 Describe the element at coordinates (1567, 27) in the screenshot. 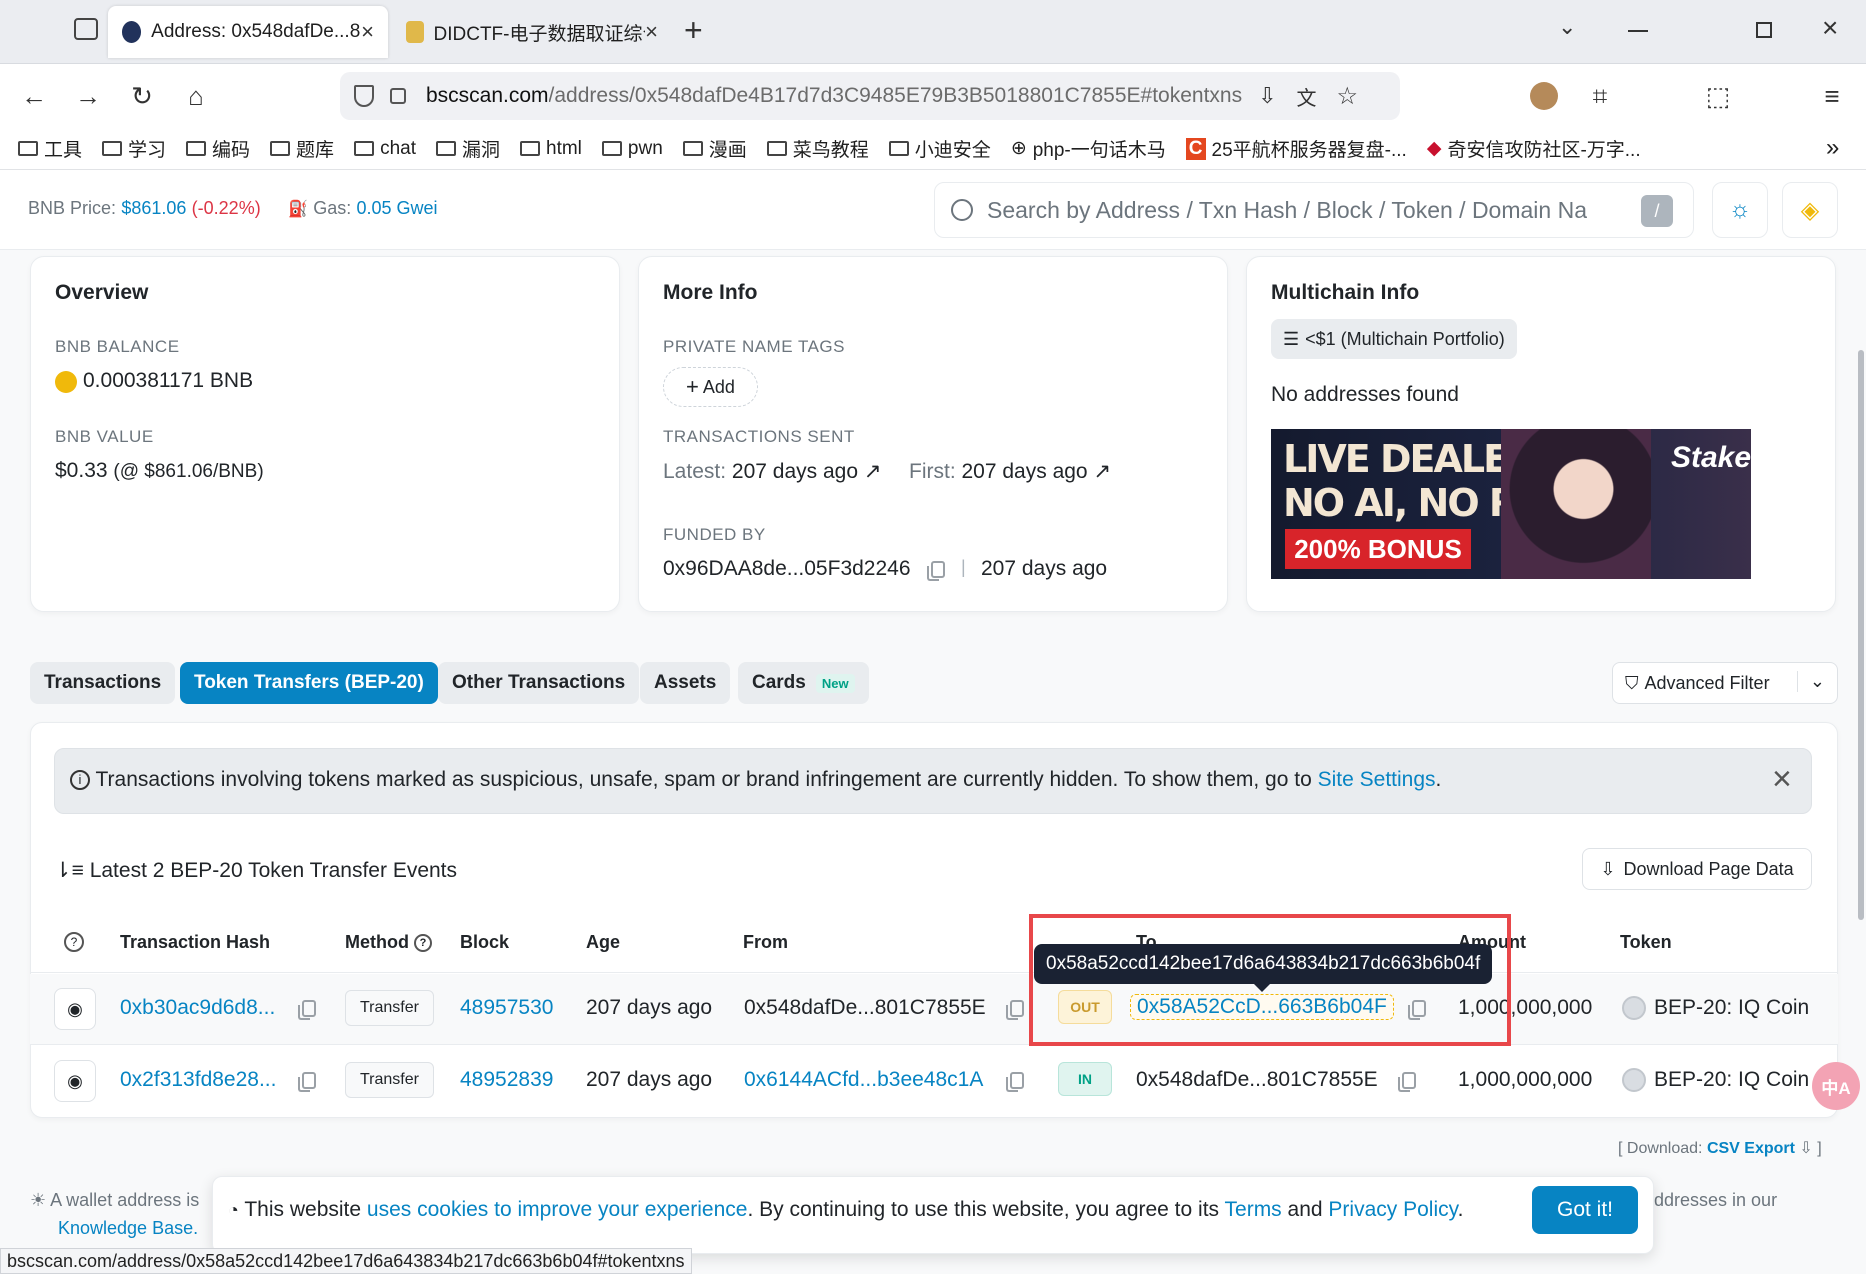

I see `tab-list-chevron-icon: ⌄` at that location.